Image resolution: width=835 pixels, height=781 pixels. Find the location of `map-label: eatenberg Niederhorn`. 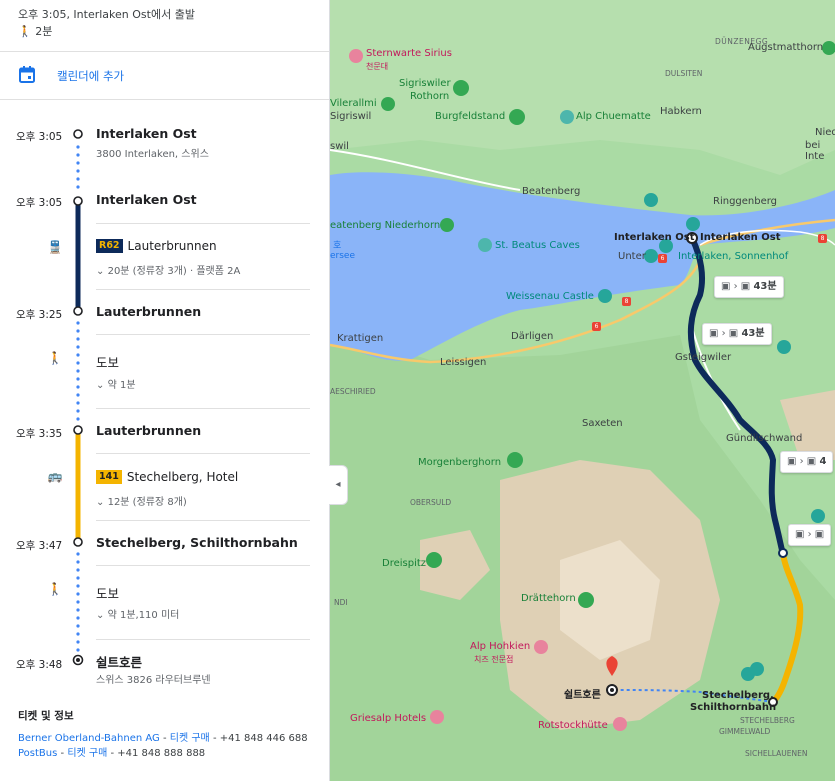

map-label: eatenberg Niederhorn is located at coordinates (385, 225).